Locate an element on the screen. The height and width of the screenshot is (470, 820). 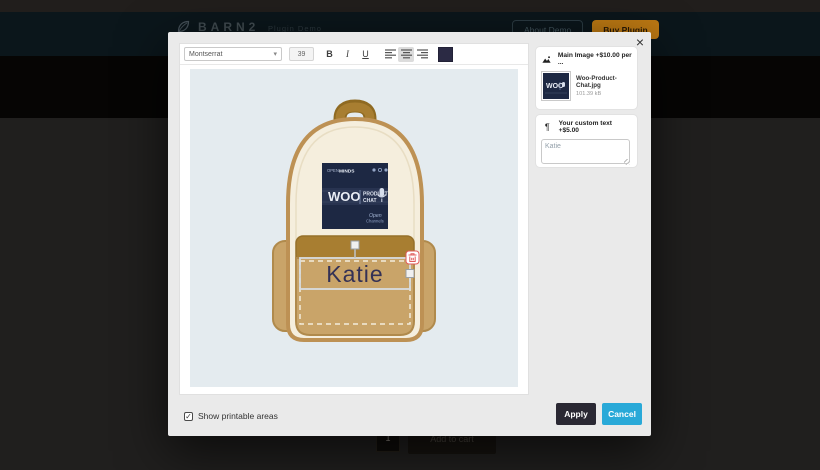
align-left-button is located at coordinates (390, 54).